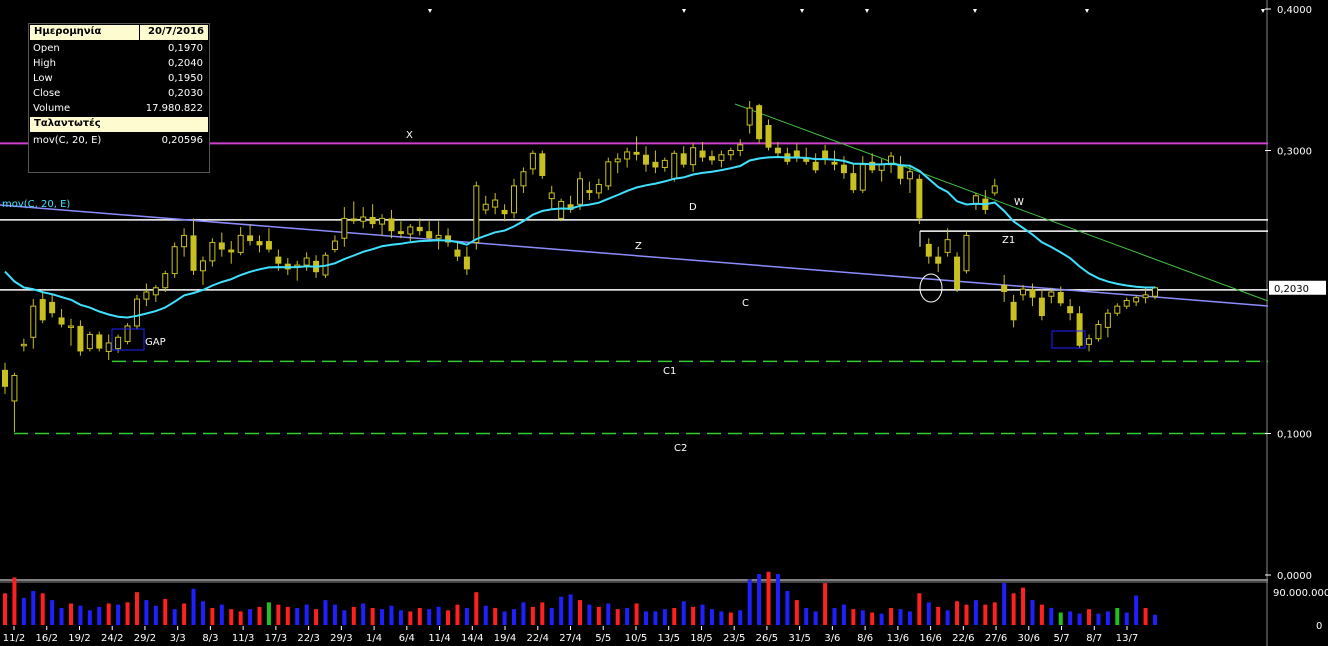 The image size is (1328, 646). Describe the element at coordinates (175, 31) in the screenshot. I see `date-value: 20/7/2016` at that location.